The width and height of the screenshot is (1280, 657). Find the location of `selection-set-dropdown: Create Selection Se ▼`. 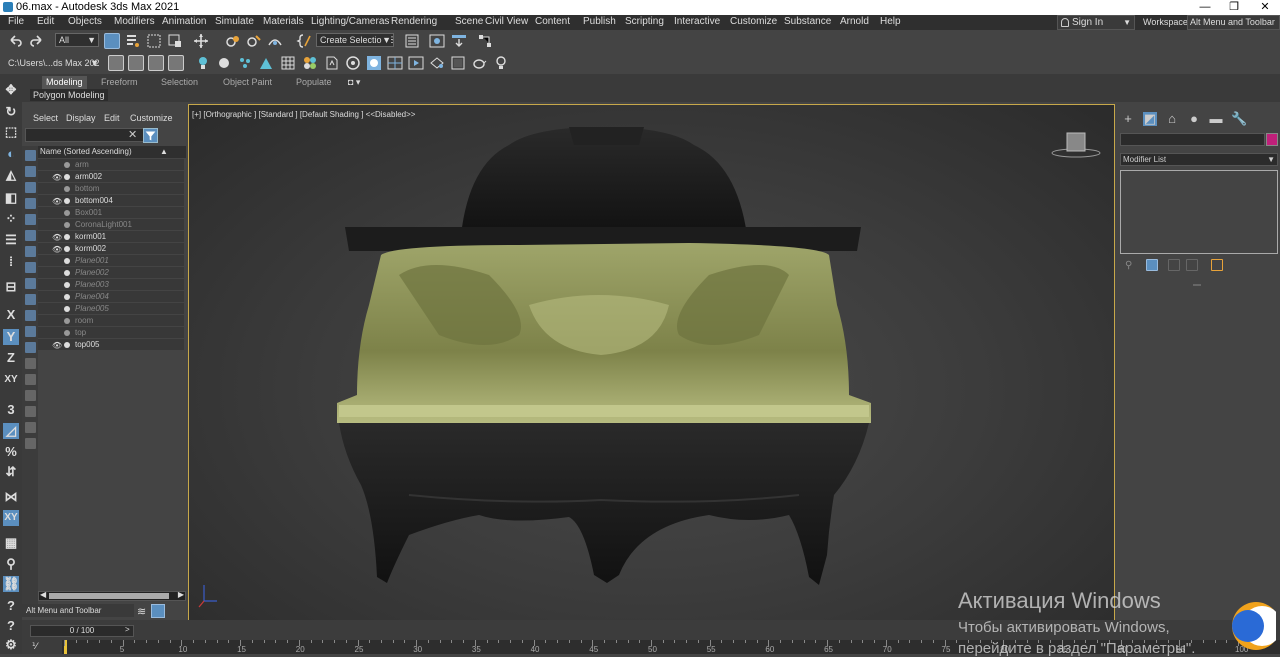

selection-set-dropdown: Create Selection Se ▼ is located at coordinates (355, 40).